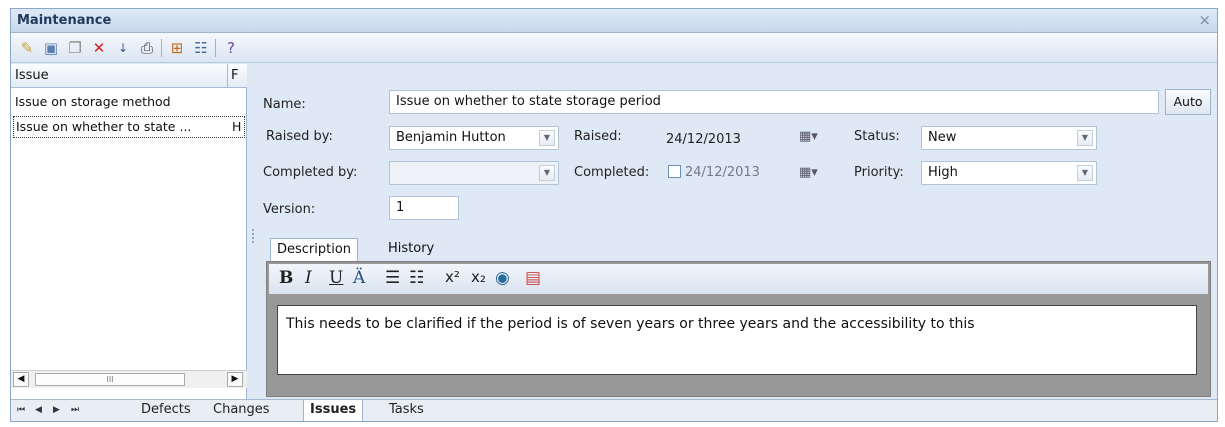  Describe the element at coordinates (614, 410) in the screenshot. I see `bottom-tab-bar: ⏮ ◀ ▶ ⏭ Defects Changes Issues Tasks` at that location.